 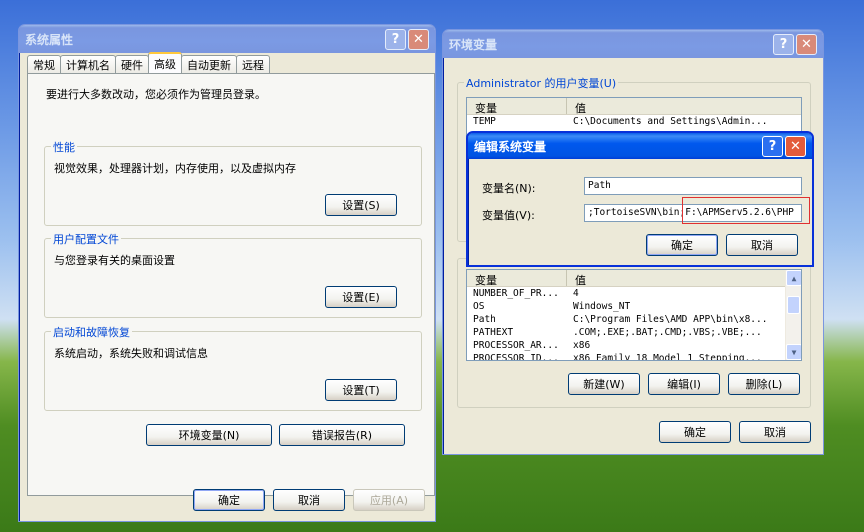 I want to click on scroll-down-icon: ▼, so click(x=793, y=352).